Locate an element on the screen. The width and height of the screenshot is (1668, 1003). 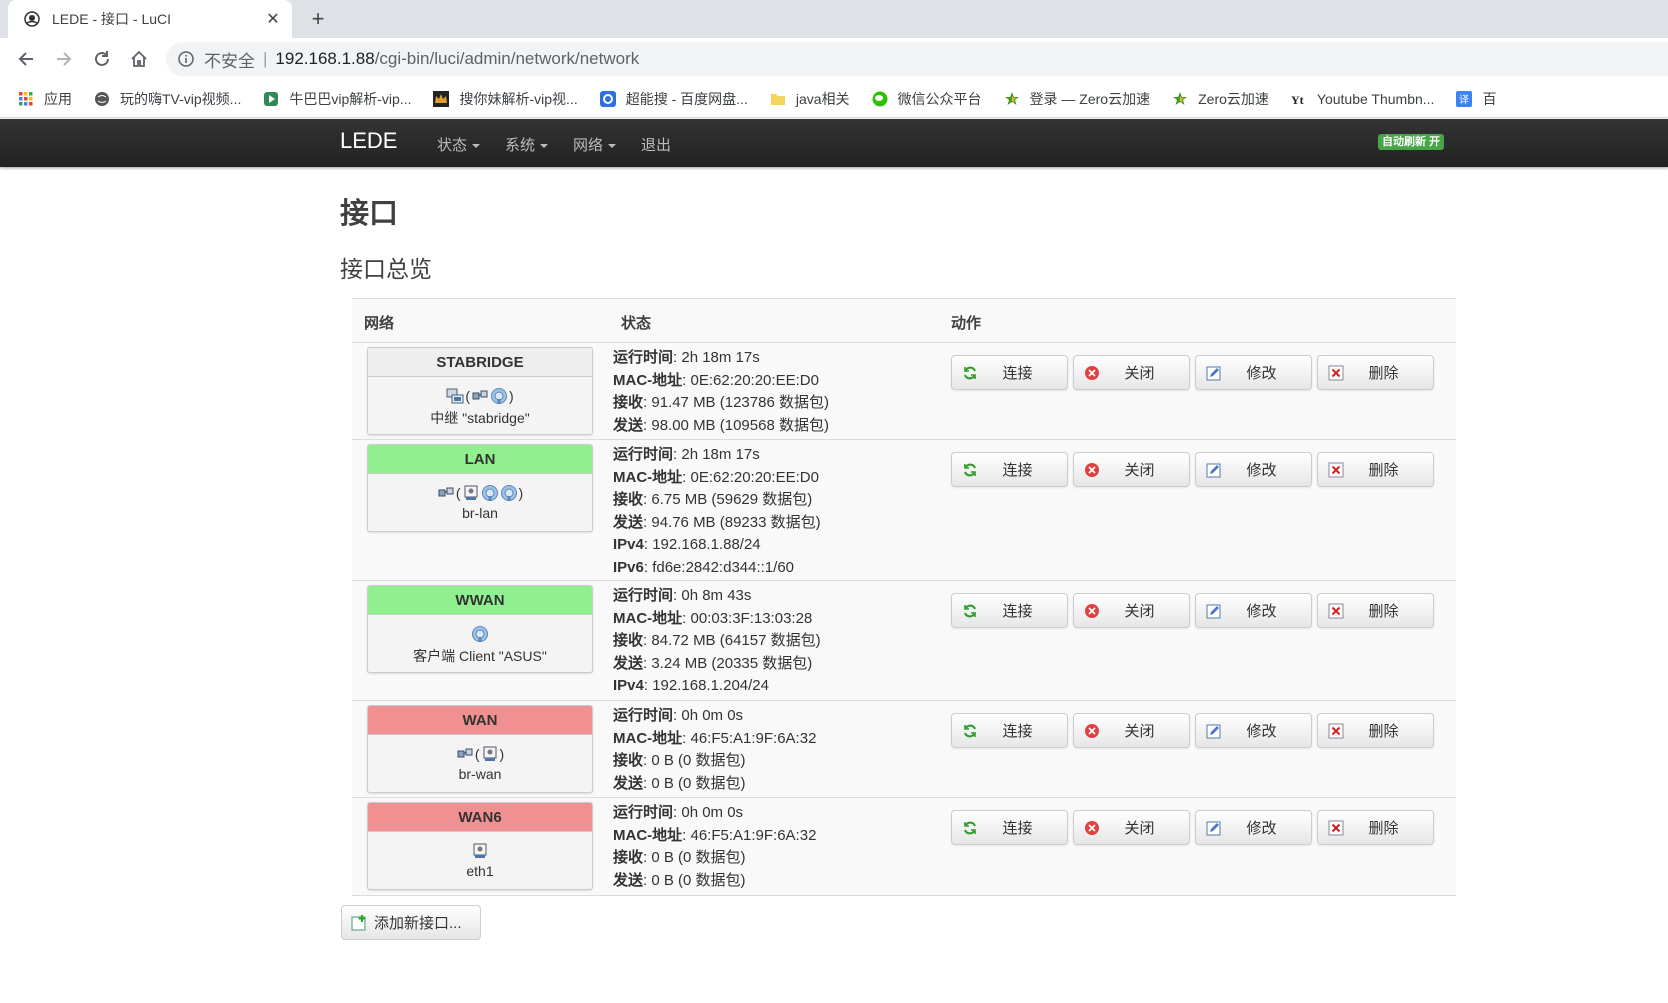
bookmark-item: 译百 is located at coordinates (1476, 99).